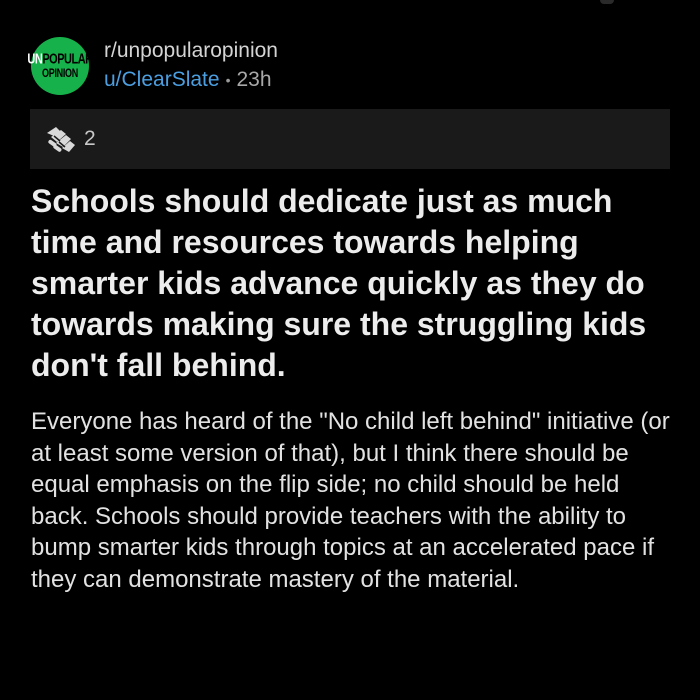 The width and height of the screenshot is (700, 700). What do you see at coordinates (60, 59) in the screenshot?
I see `avatar-line1: UNPOPULAR` at bounding box center [60, 59].